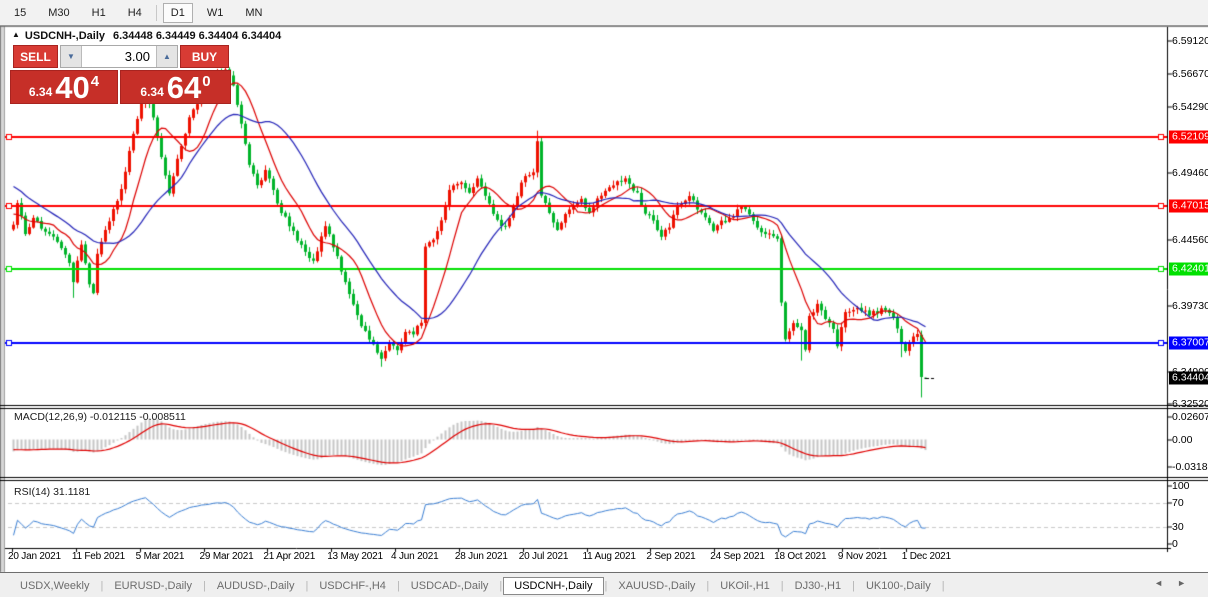 This screenshot has width=1208, height=597. Describe the element at coordinates (35, 56) in the screenshot. I see `sell-button: SELL` at that location.